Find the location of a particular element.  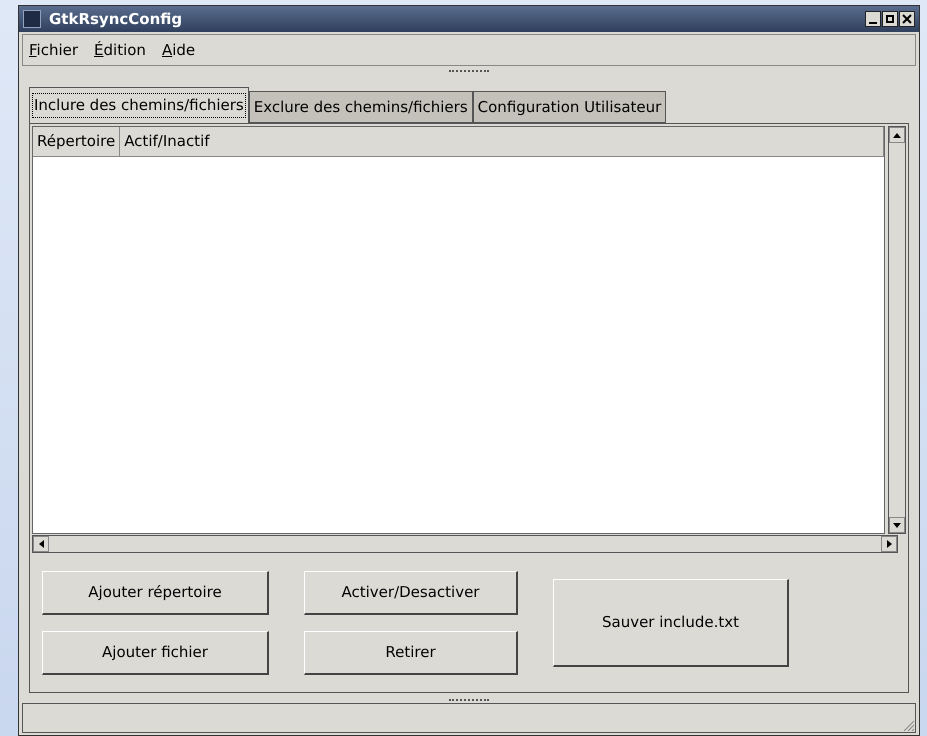

menu-item: Aide is located at coordinates (179, 50).